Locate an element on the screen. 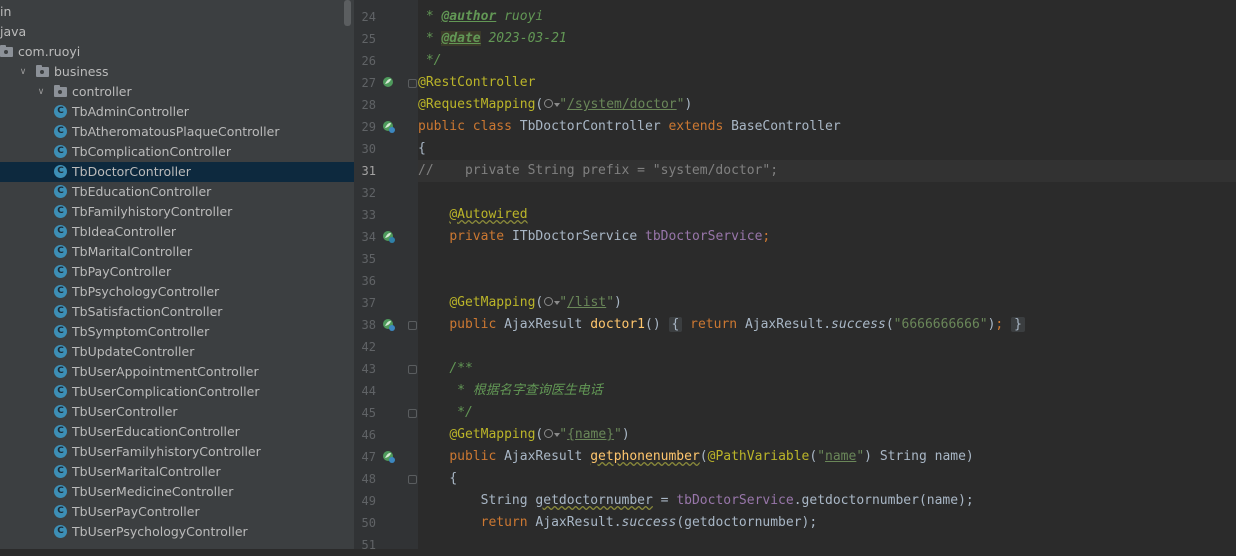 The image size is (1236, 556). tree-item-class: C TbAdminController is located at coordinates (177, 112).